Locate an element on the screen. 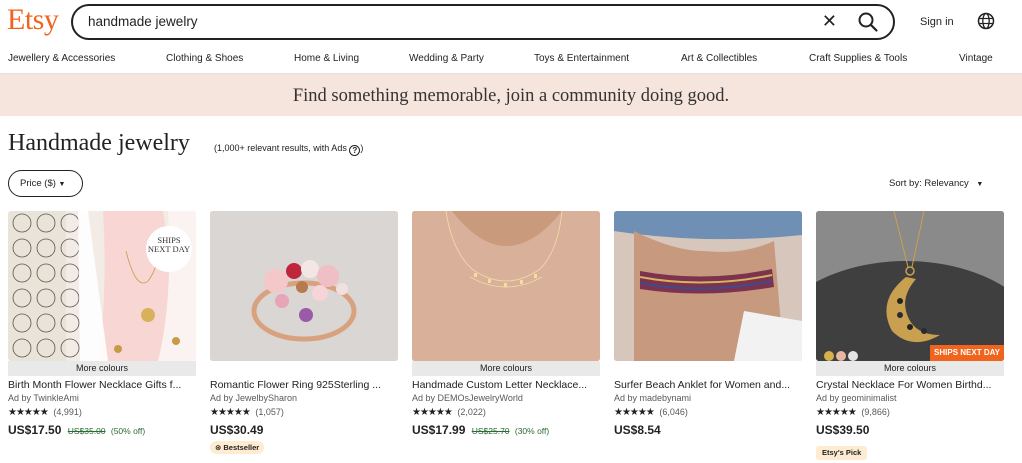 The height and width of the screenshot is (463, 1022). discount-label: (30% off) is located at coordinates (532, 431).